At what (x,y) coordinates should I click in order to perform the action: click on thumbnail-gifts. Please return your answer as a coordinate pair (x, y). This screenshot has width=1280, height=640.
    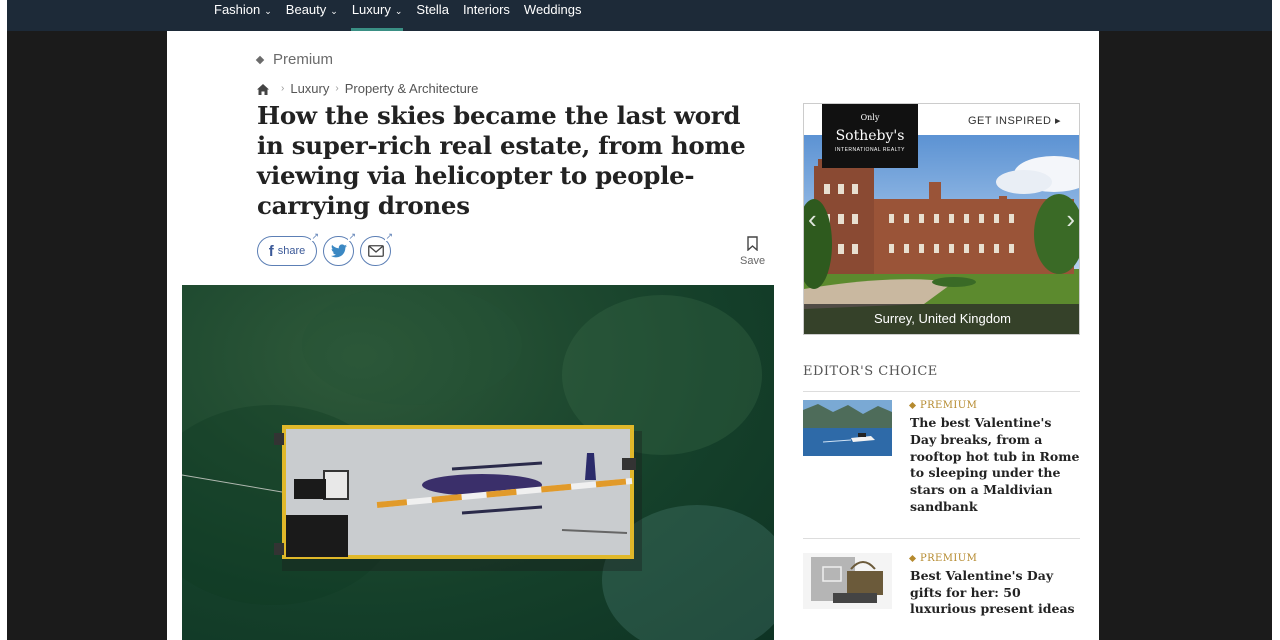
    Looking at the image, I should click on (847, 580).